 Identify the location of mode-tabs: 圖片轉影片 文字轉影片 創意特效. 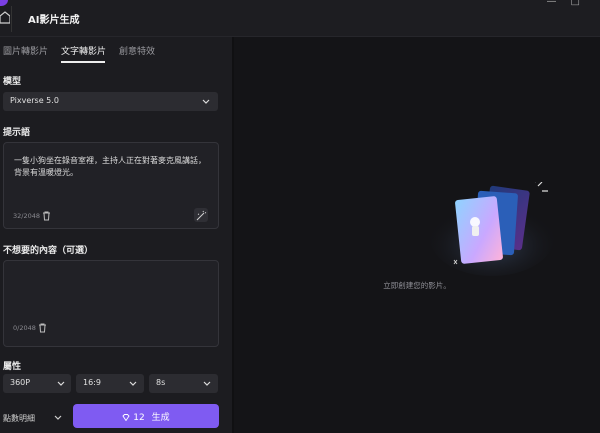
(116, 51).